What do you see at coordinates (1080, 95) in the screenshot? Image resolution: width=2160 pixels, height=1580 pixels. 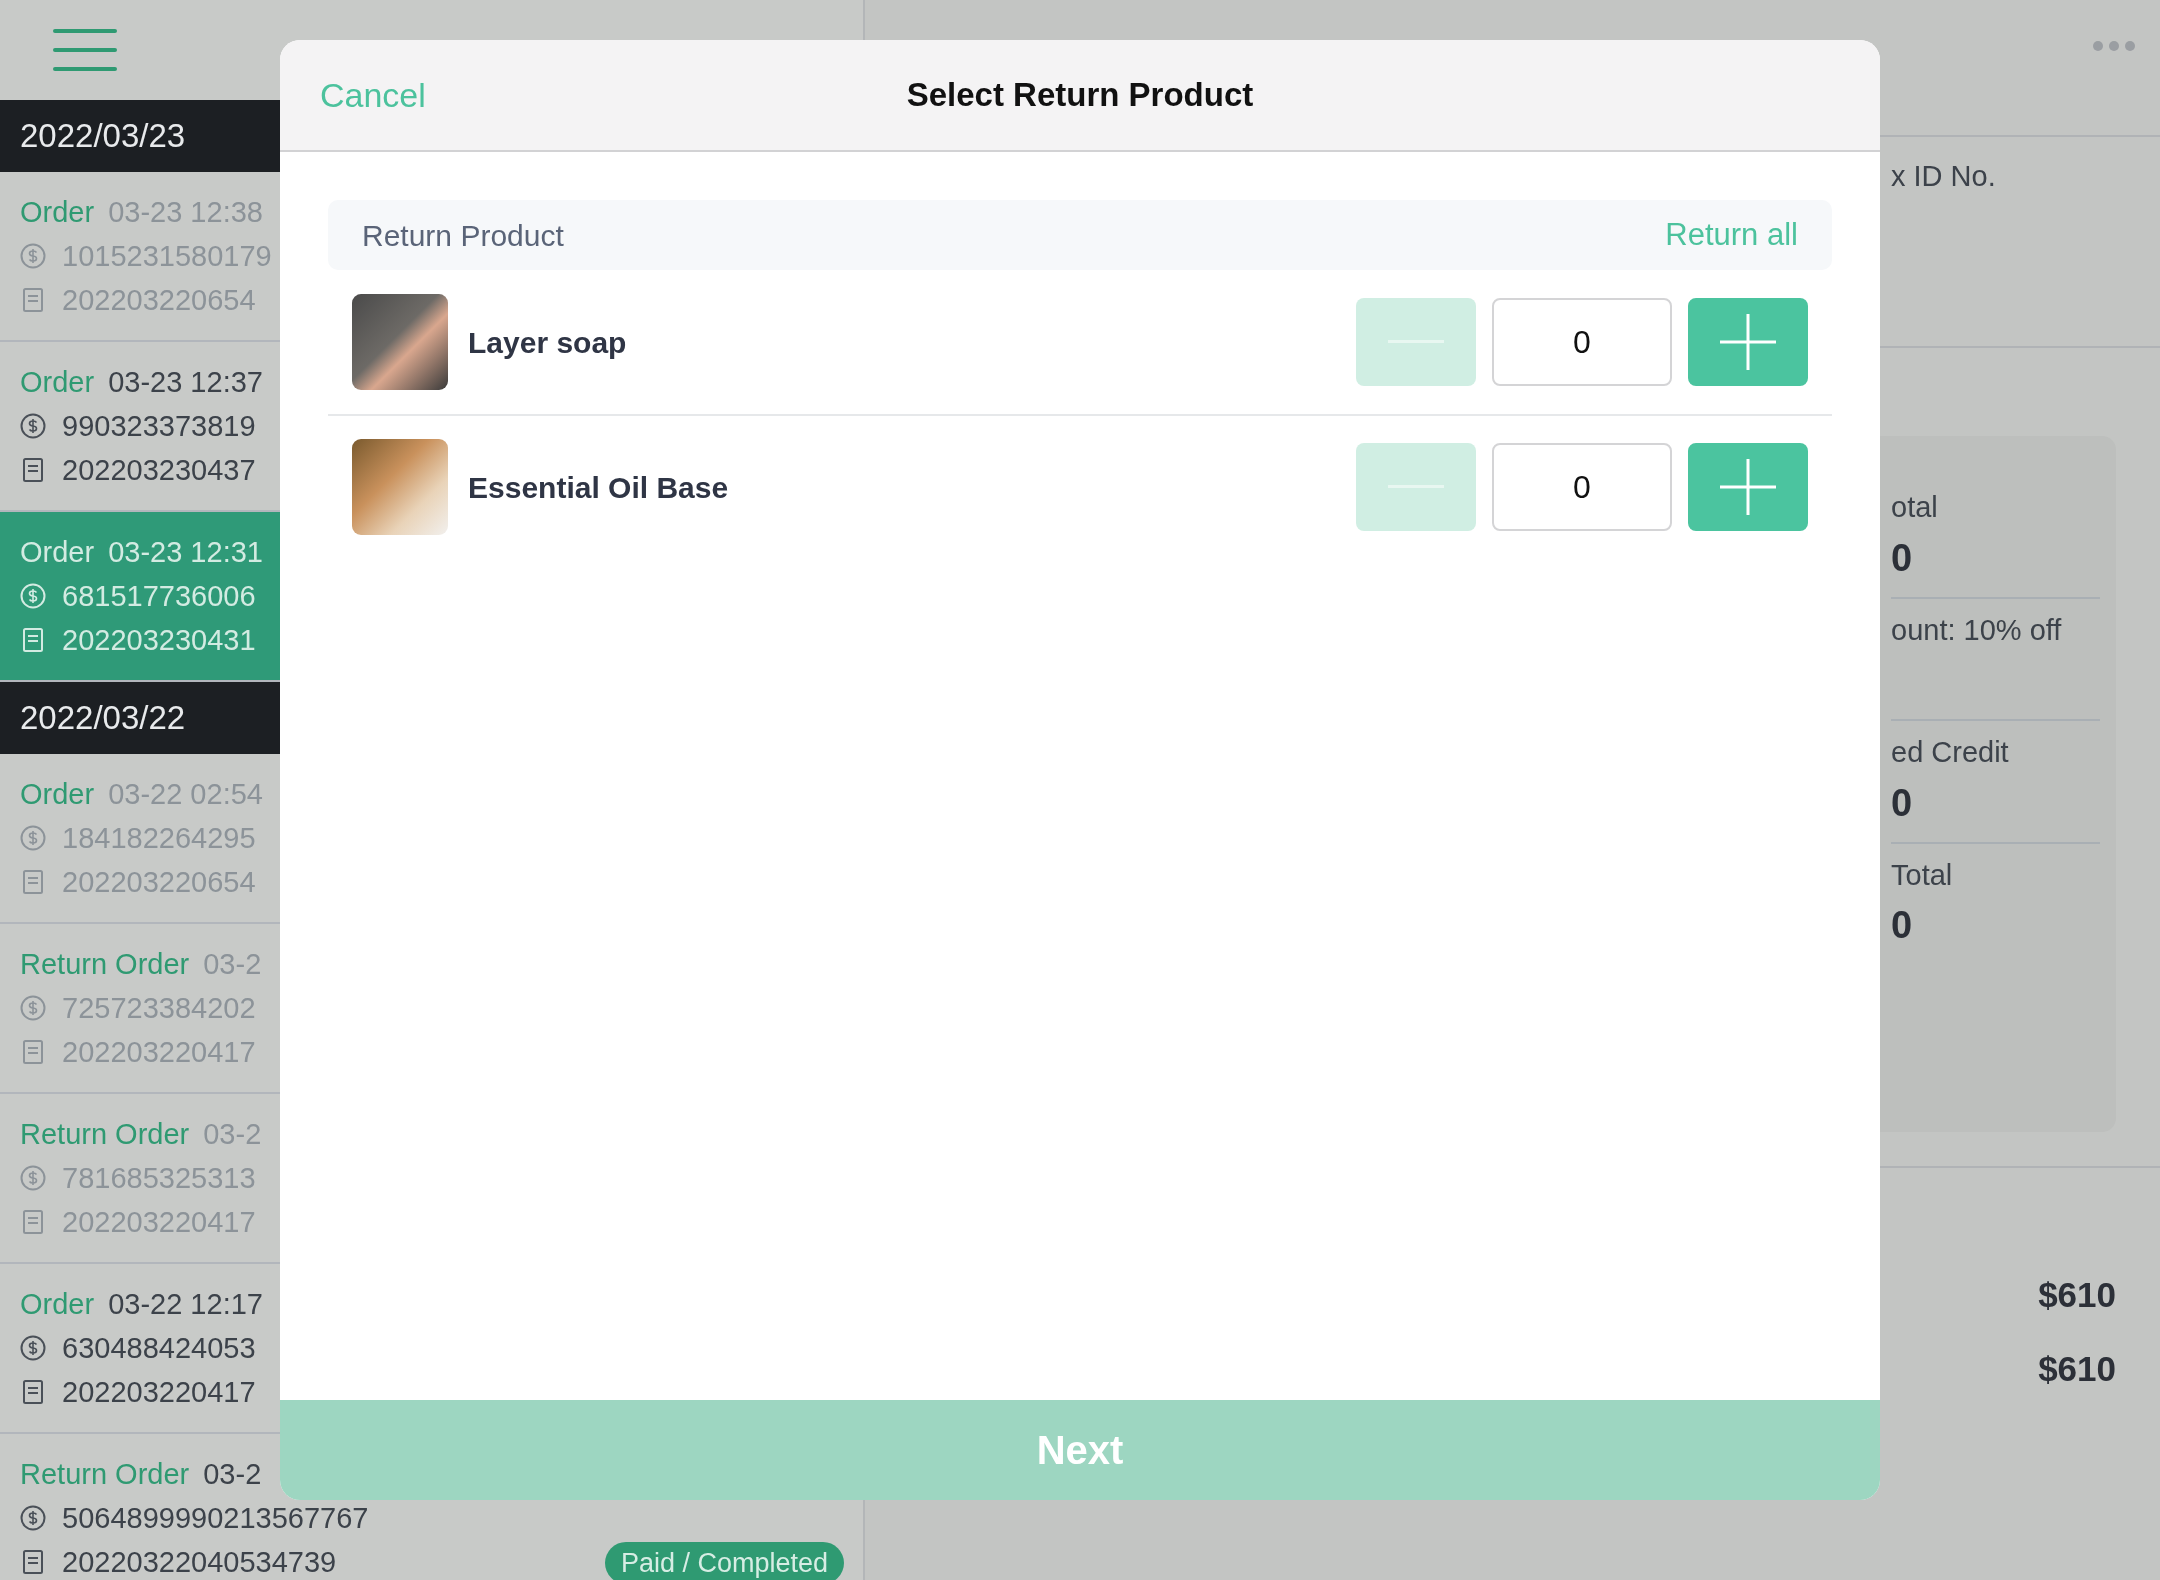 I see `modal-title: Select Return Product` at bounding box center [1080, 95].